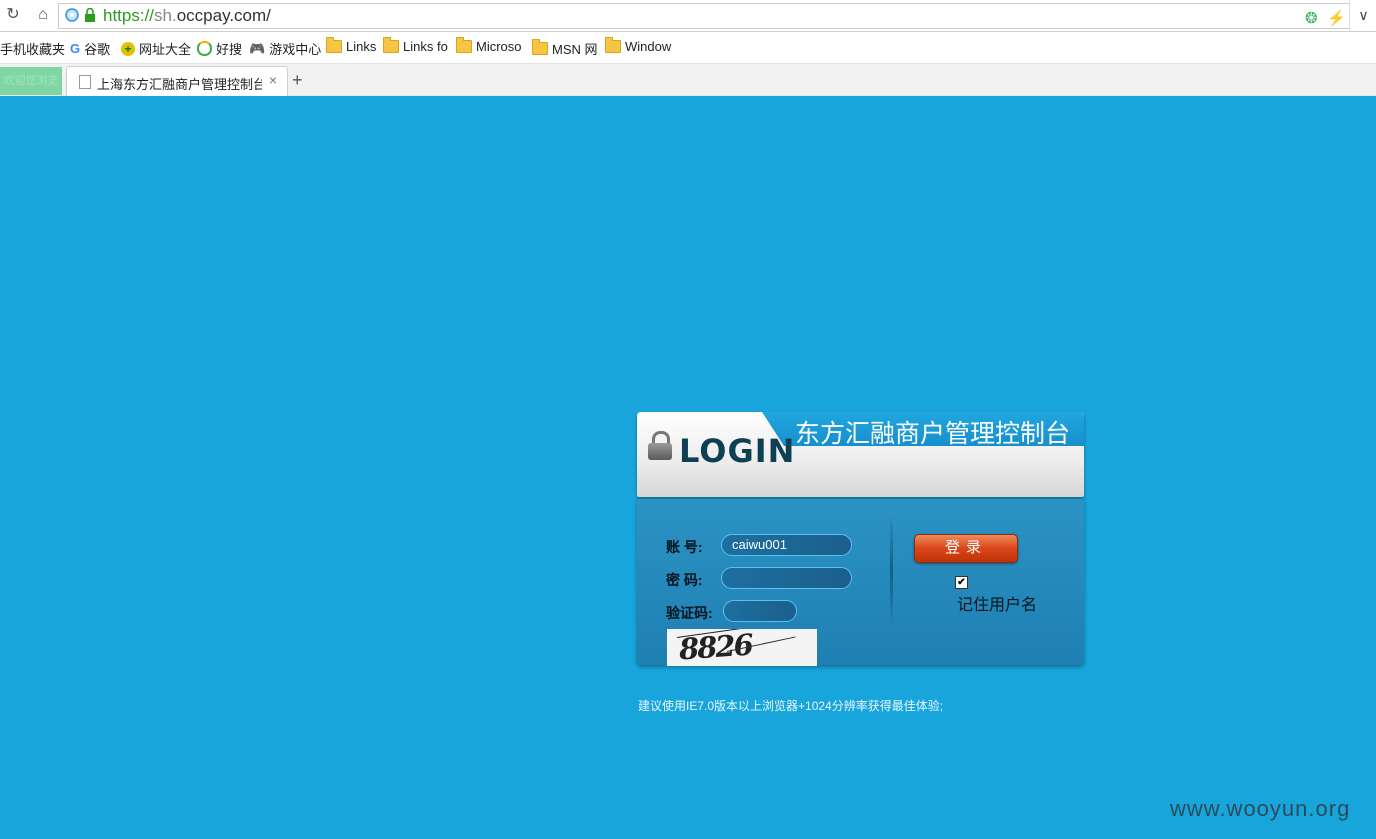 This screenshot has width=1376, height=839. I want to click on chevron-down-icon: ∨, so click(1362, 15).